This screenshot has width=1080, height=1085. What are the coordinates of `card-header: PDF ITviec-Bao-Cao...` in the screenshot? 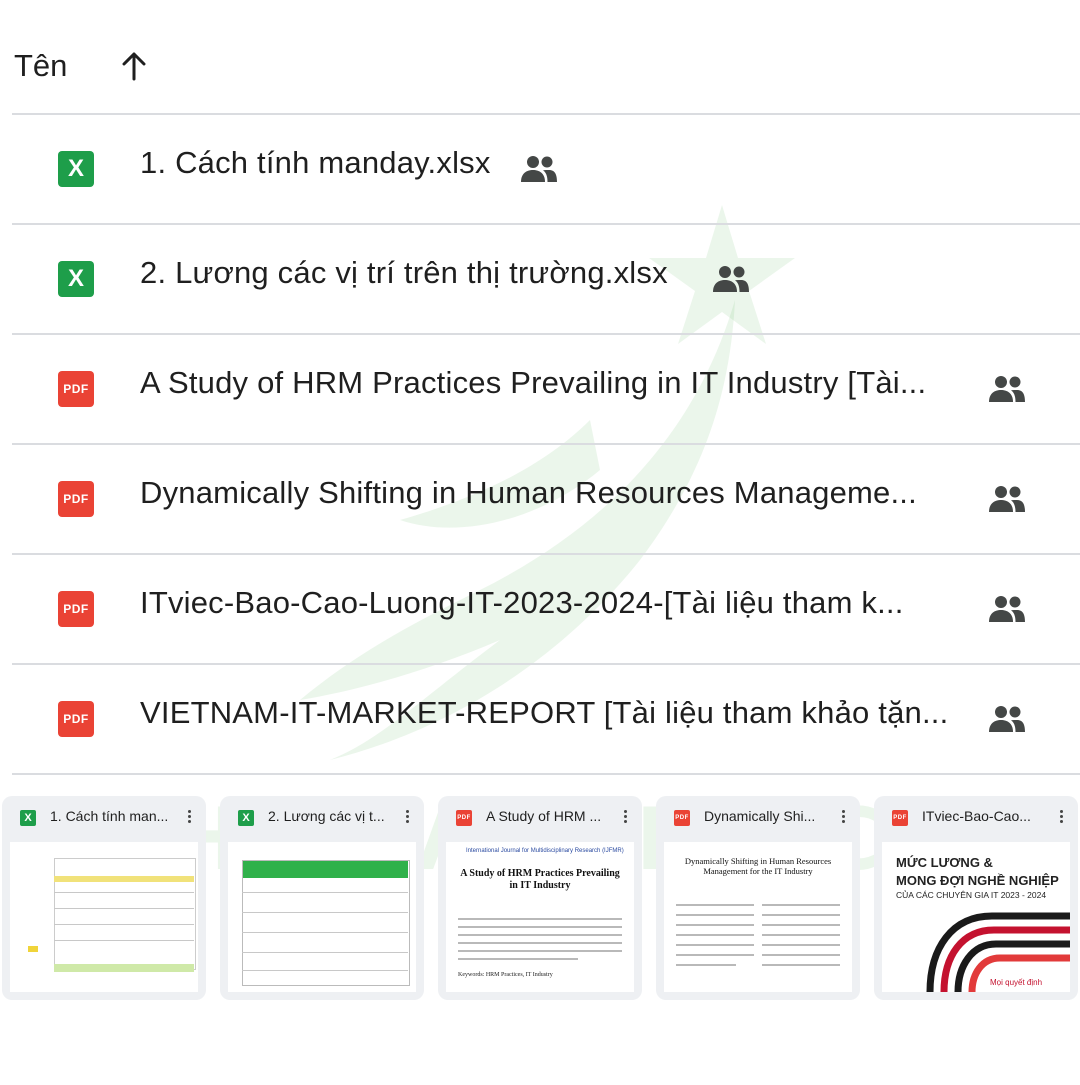 It's located at (976, 817).